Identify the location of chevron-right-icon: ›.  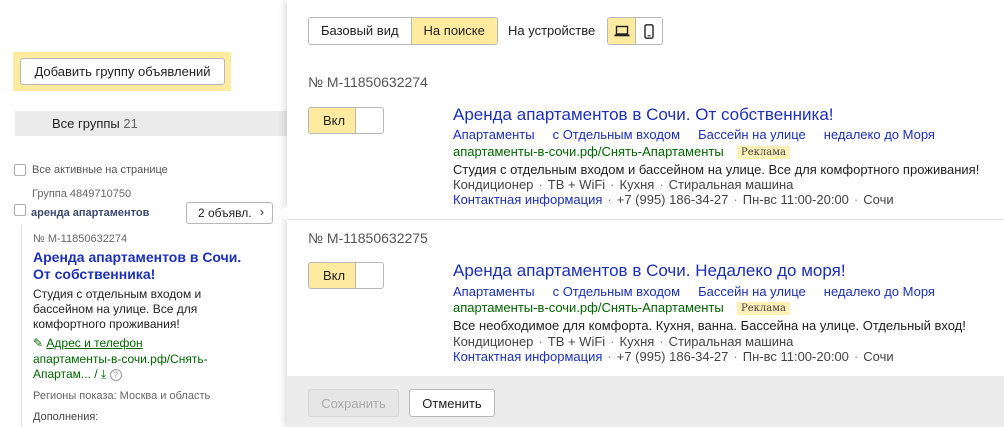
(262, 212).